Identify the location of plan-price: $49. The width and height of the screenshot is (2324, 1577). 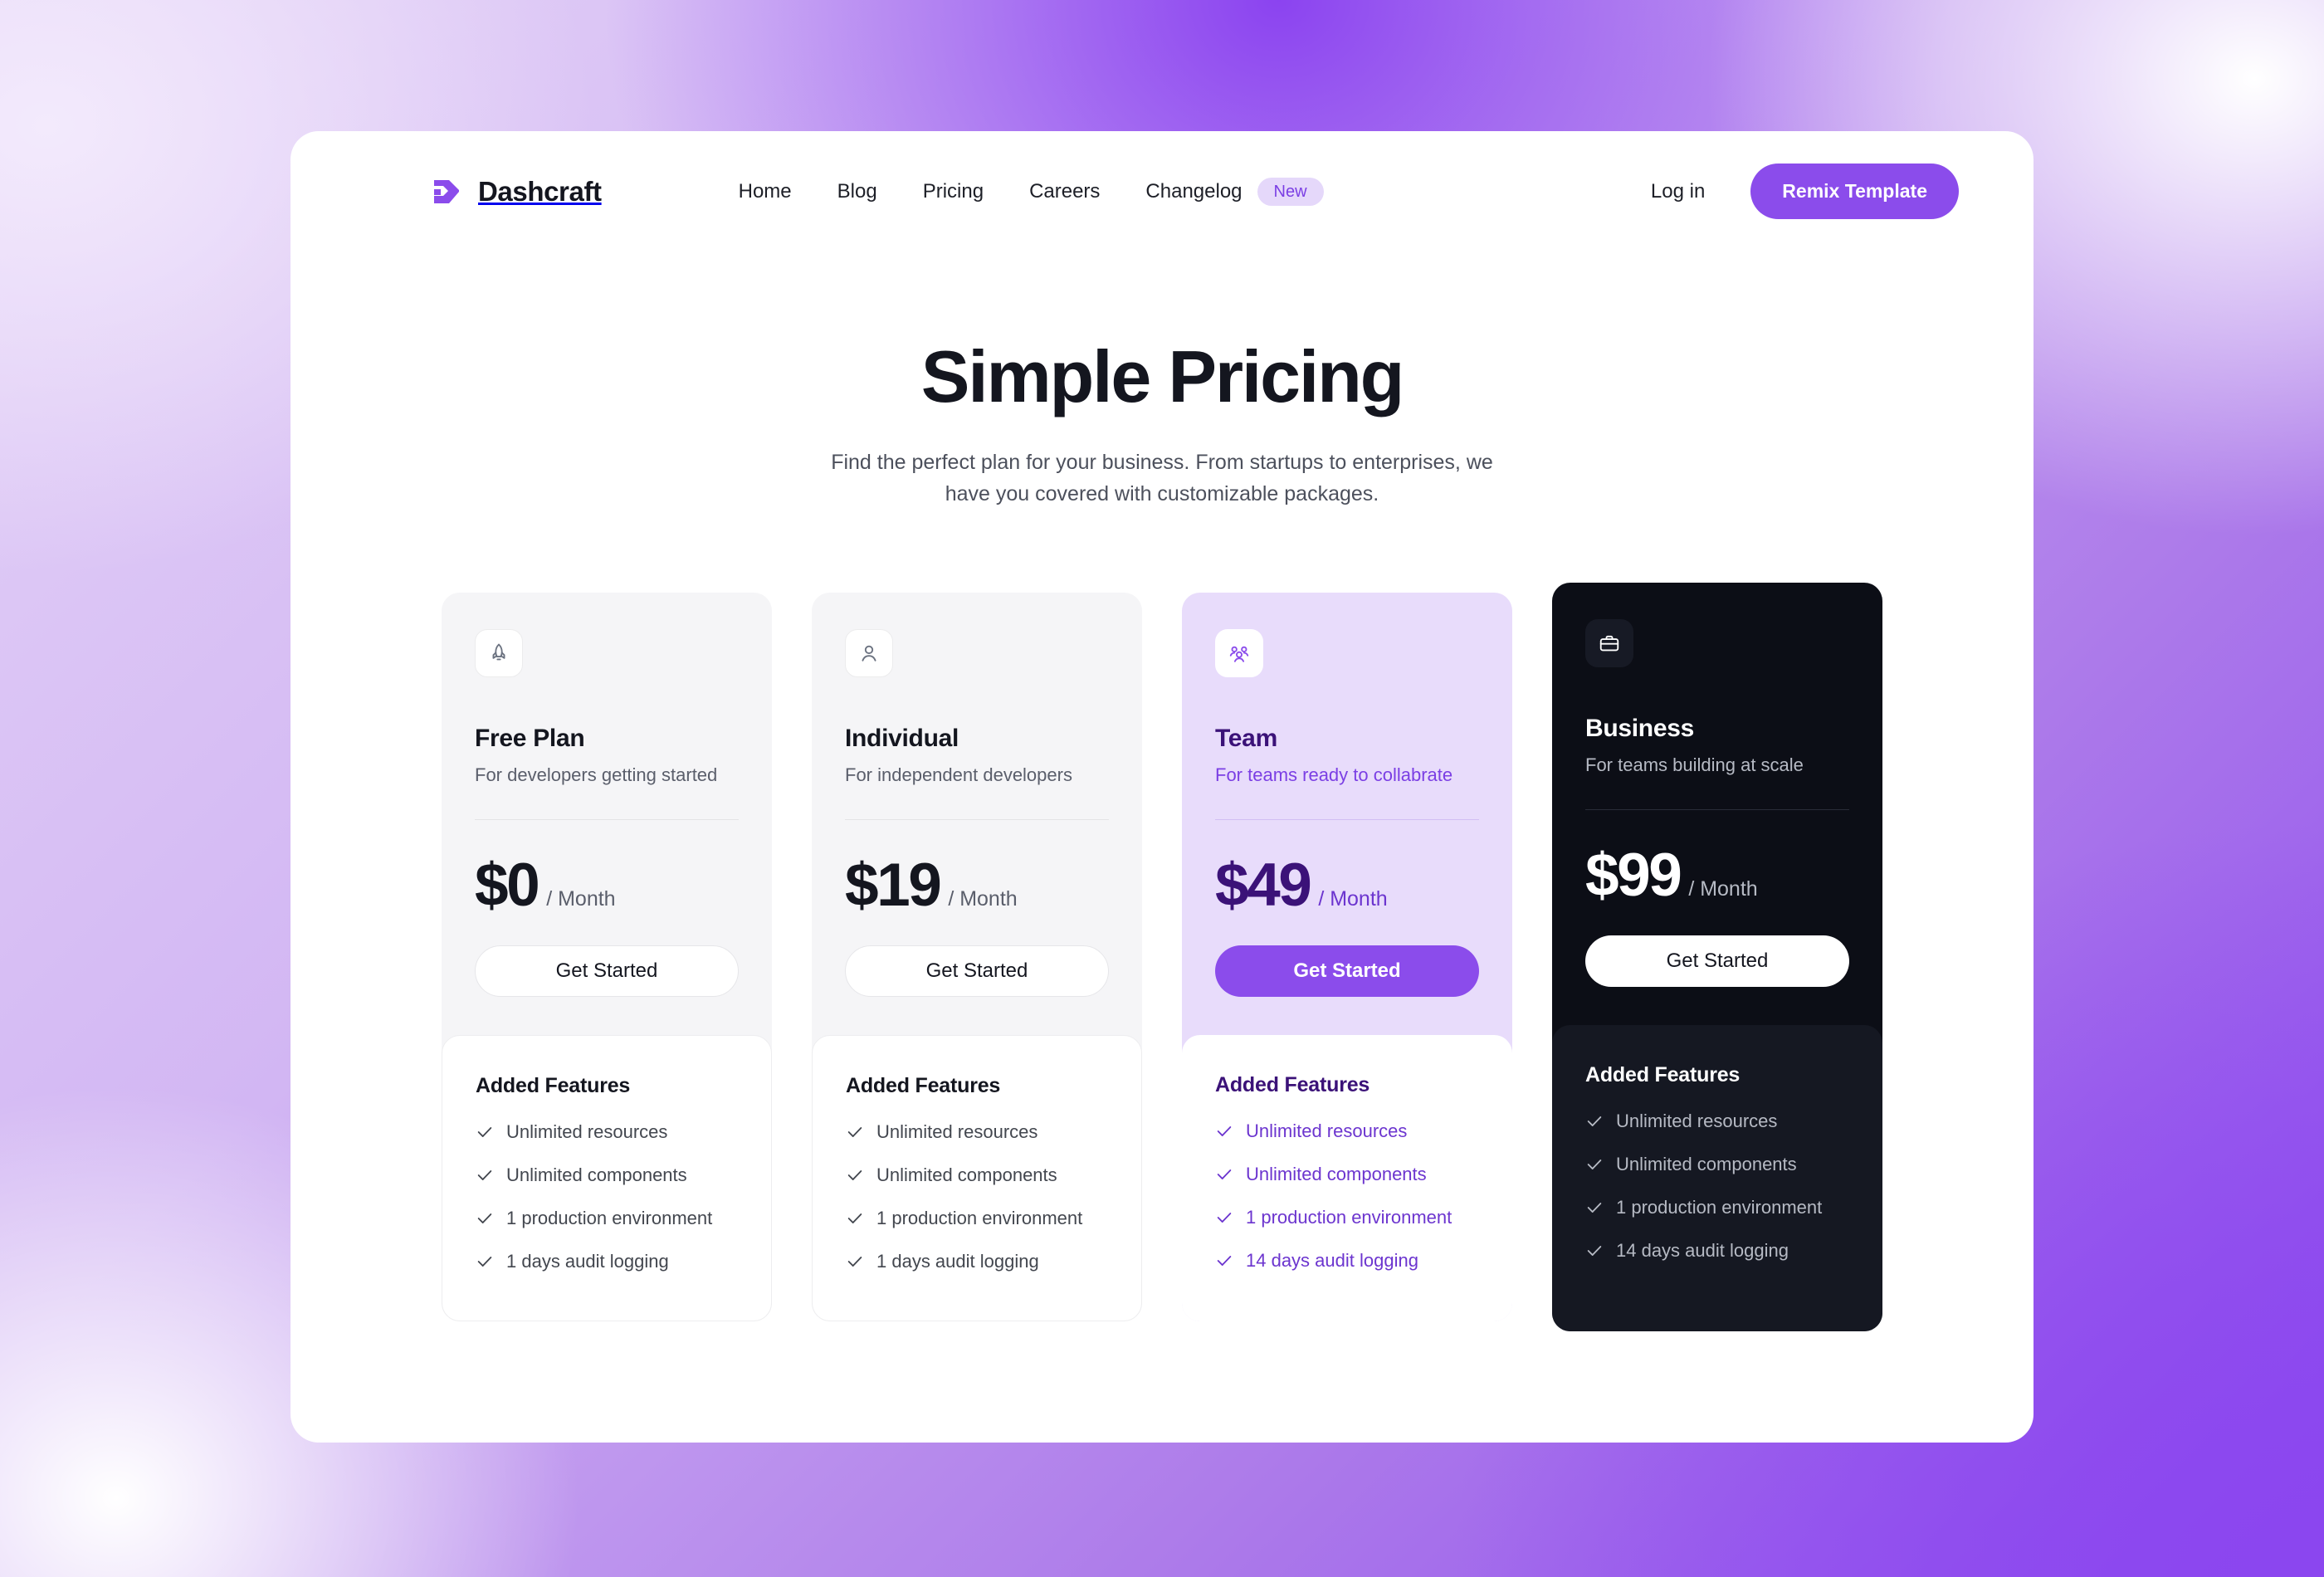
(1263, 886).